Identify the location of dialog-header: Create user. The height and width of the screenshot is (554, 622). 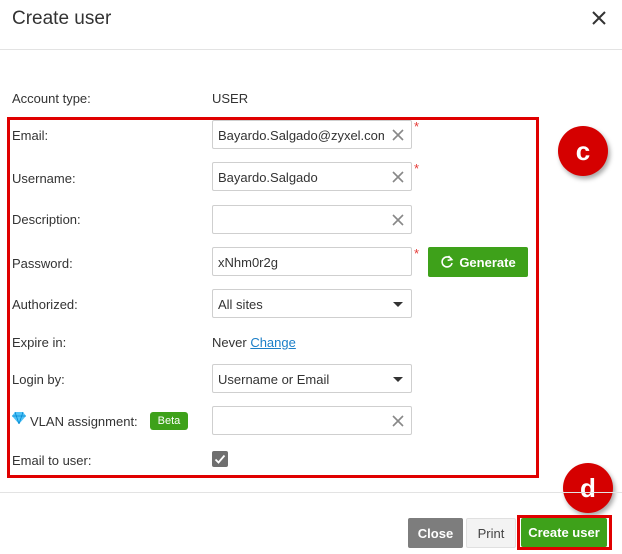
(311, 25).